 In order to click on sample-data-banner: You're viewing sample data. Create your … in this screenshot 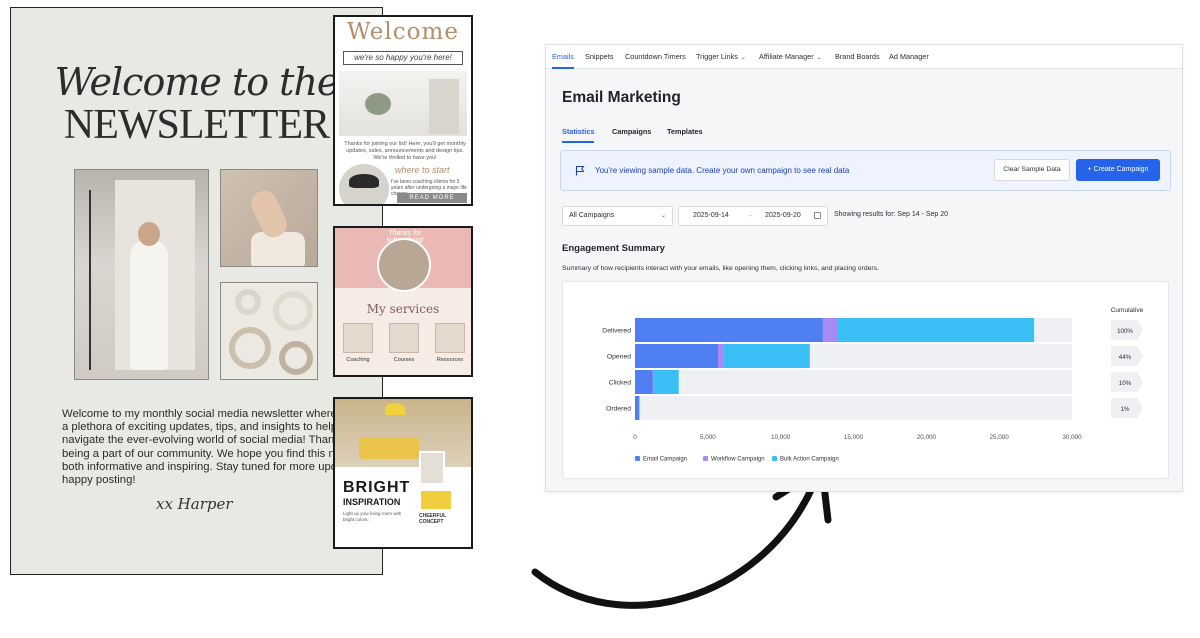, I will do `click(865, 170)`.